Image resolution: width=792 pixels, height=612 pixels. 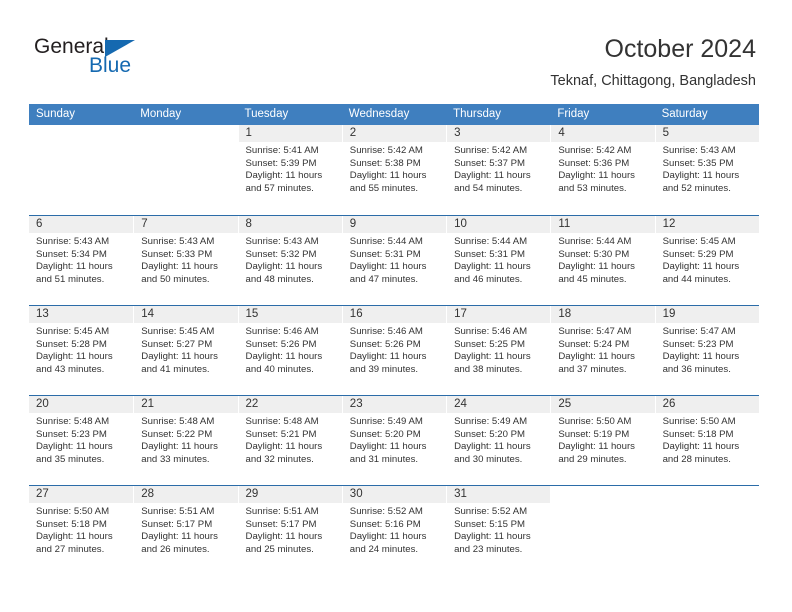 I want to click on sun-info-line-sunset: Sunset: 5:18 PM, so click(x=698, y=434).